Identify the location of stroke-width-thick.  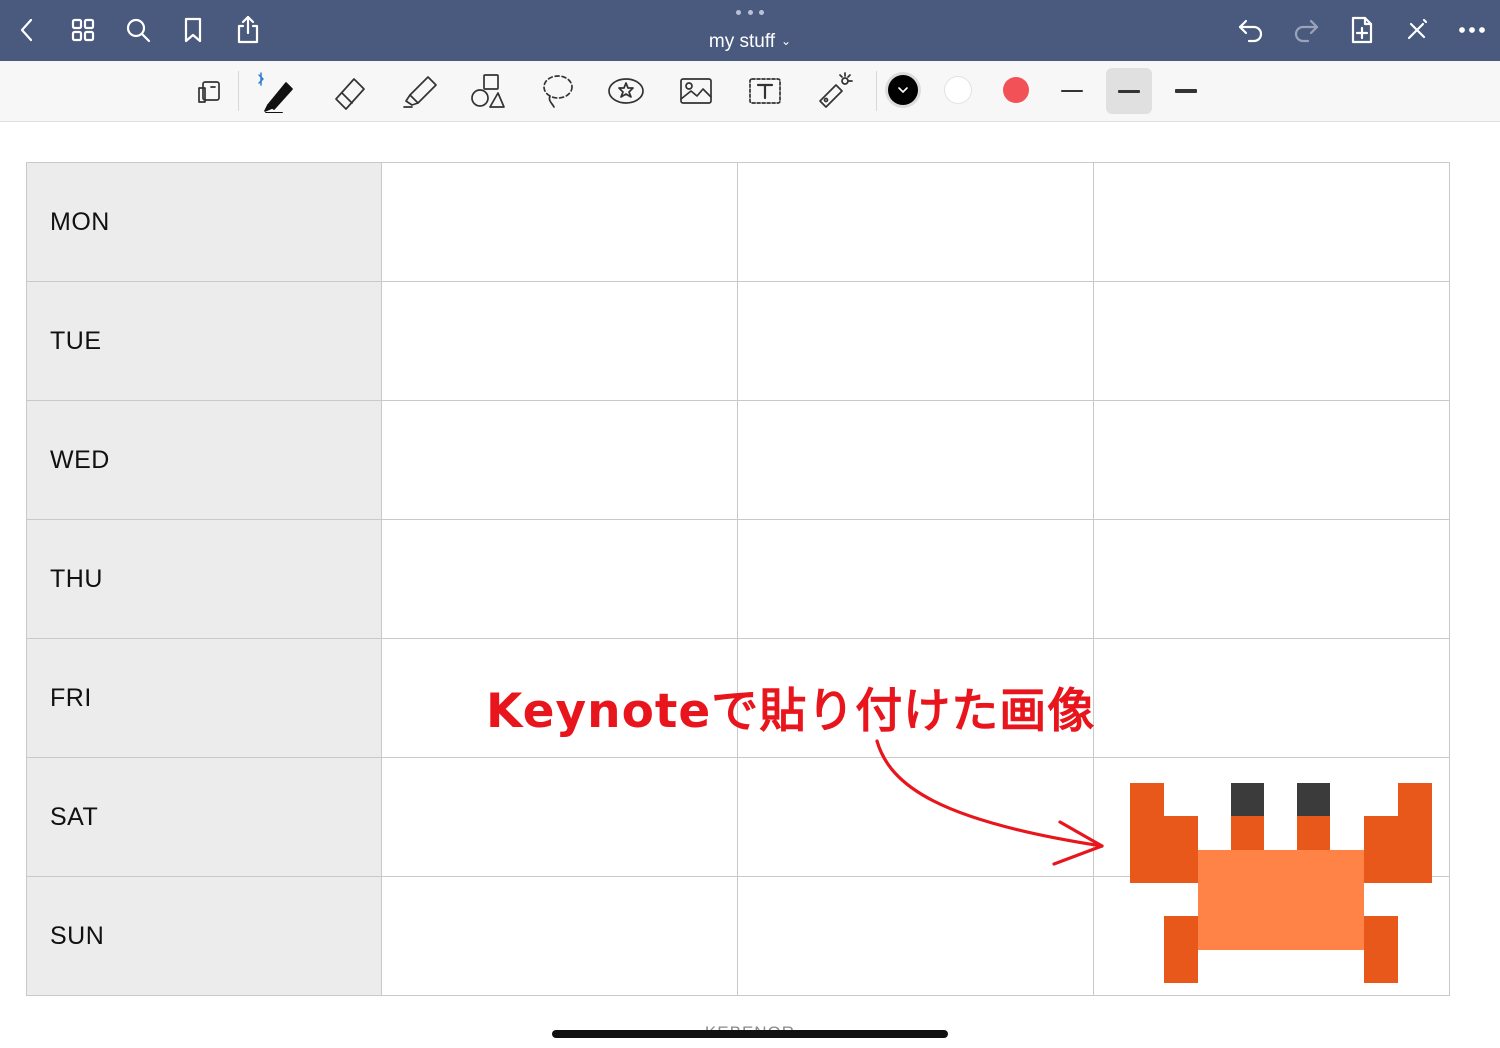
(1186, 91).